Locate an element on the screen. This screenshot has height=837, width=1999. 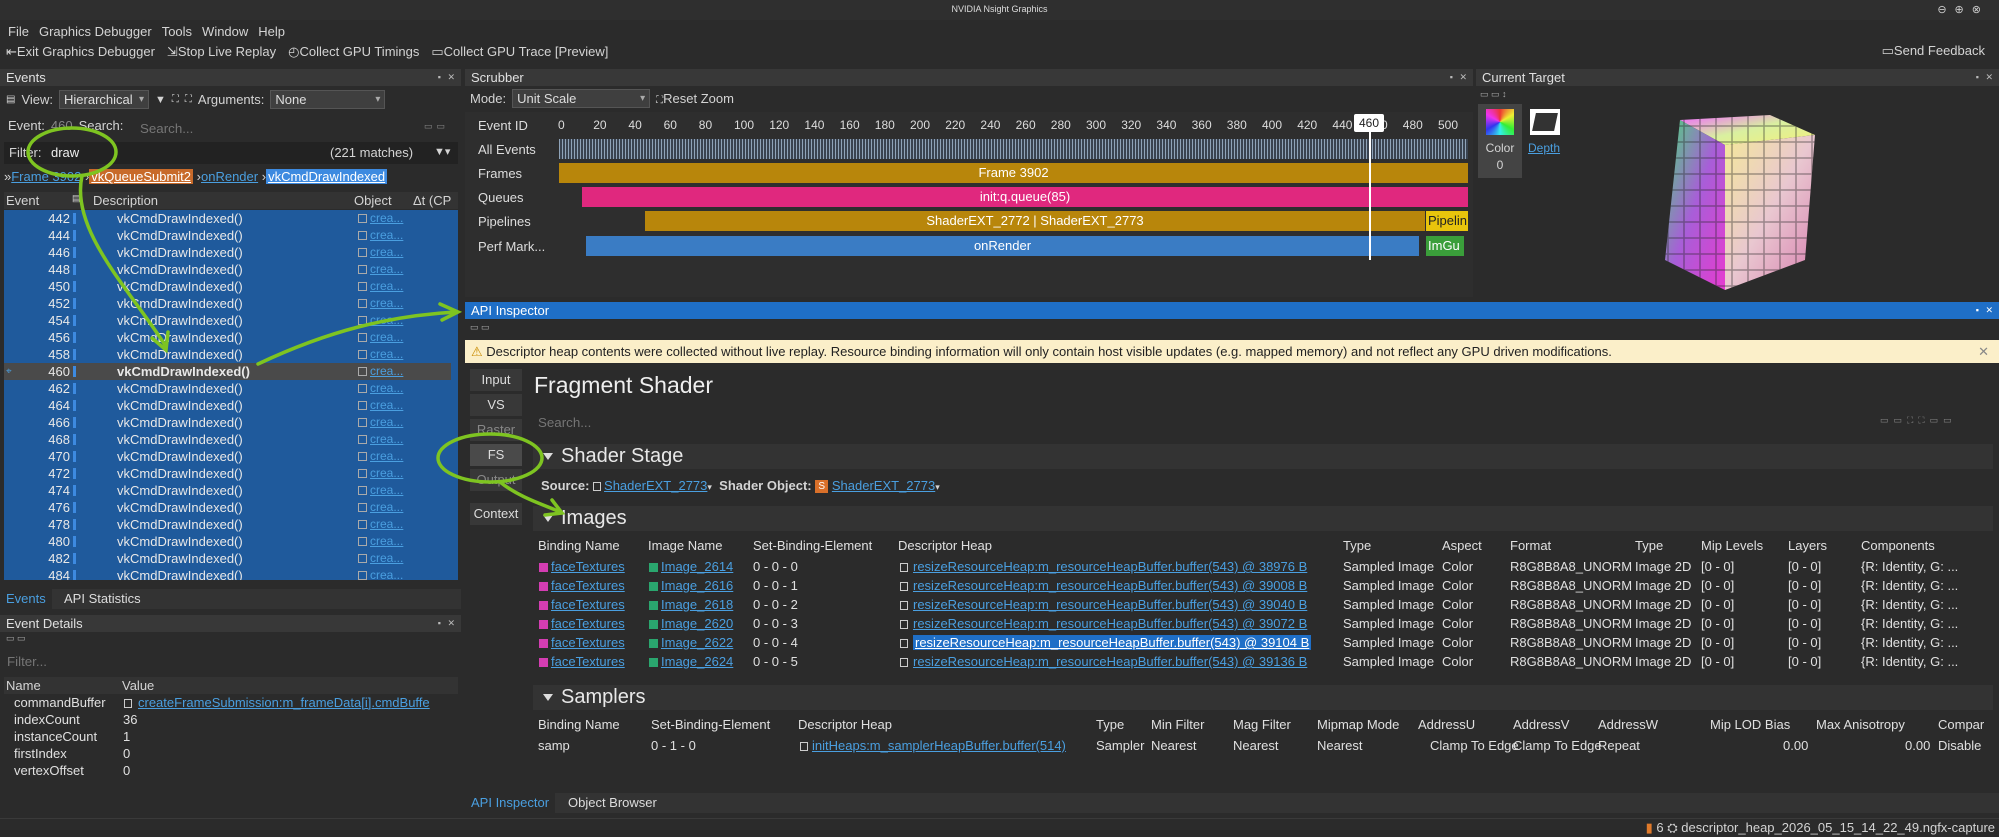
stop-replay-button: ⇲Stop Live Replay is located at coordinates (221, 52).